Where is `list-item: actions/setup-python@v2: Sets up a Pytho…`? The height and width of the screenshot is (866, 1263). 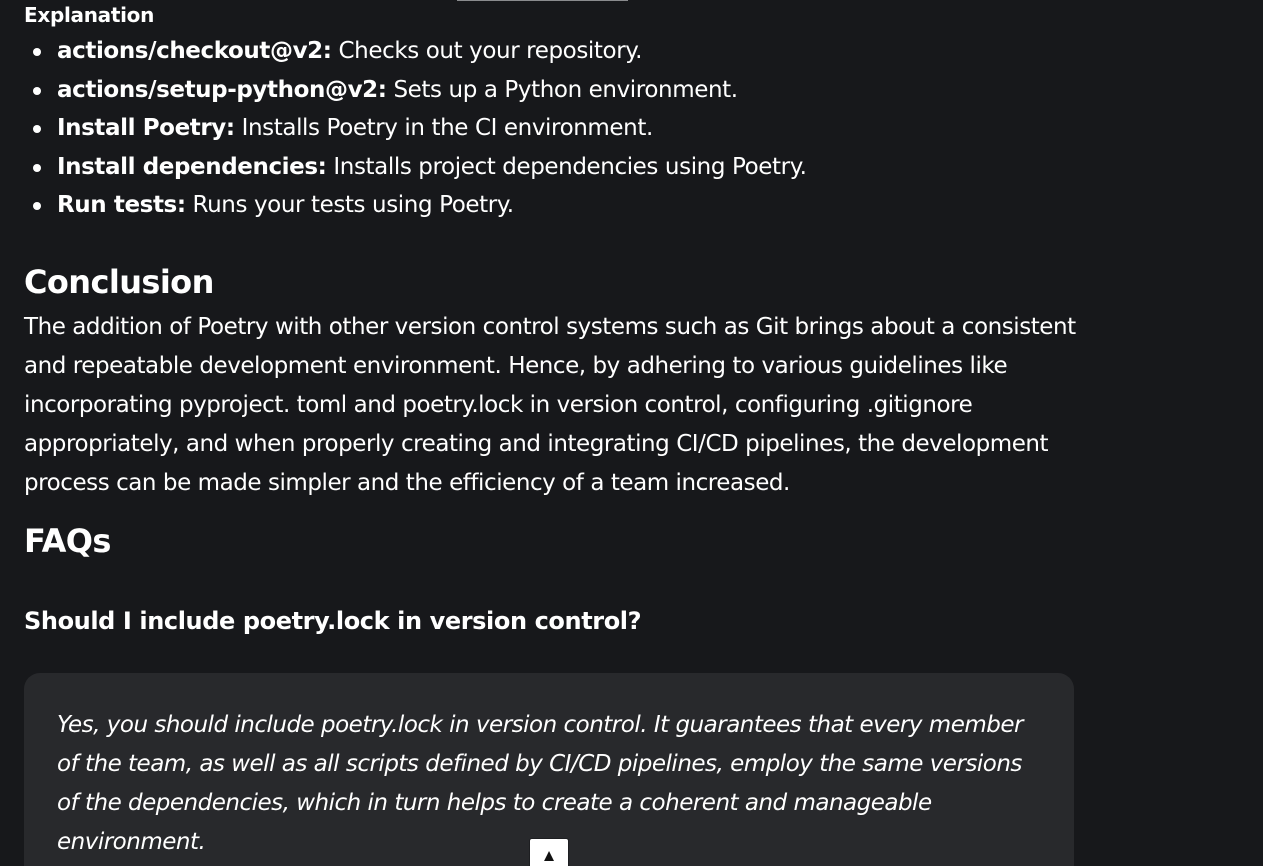
list-item: actions/setup-python@v2: Sets up a Pytho… is located at coordinates (549, 90).